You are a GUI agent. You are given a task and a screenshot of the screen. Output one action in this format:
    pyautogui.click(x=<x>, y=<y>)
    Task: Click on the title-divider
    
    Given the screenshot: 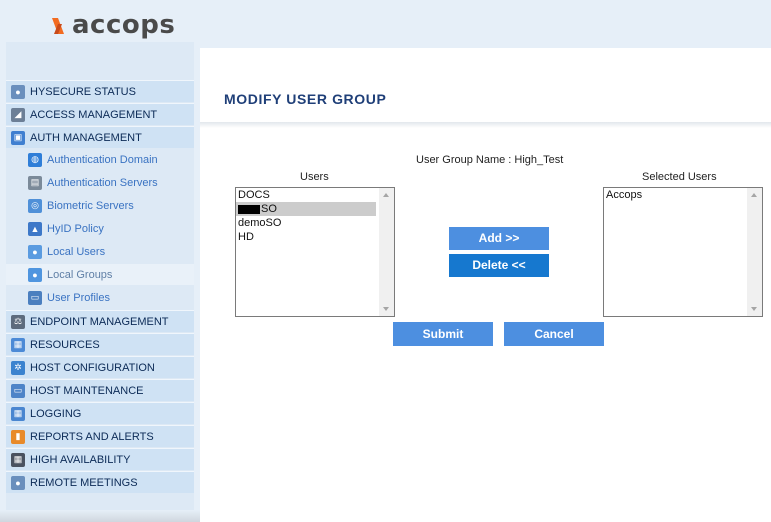 What is the action you would take?
    pyautogui.click(x=485, y=125)
    